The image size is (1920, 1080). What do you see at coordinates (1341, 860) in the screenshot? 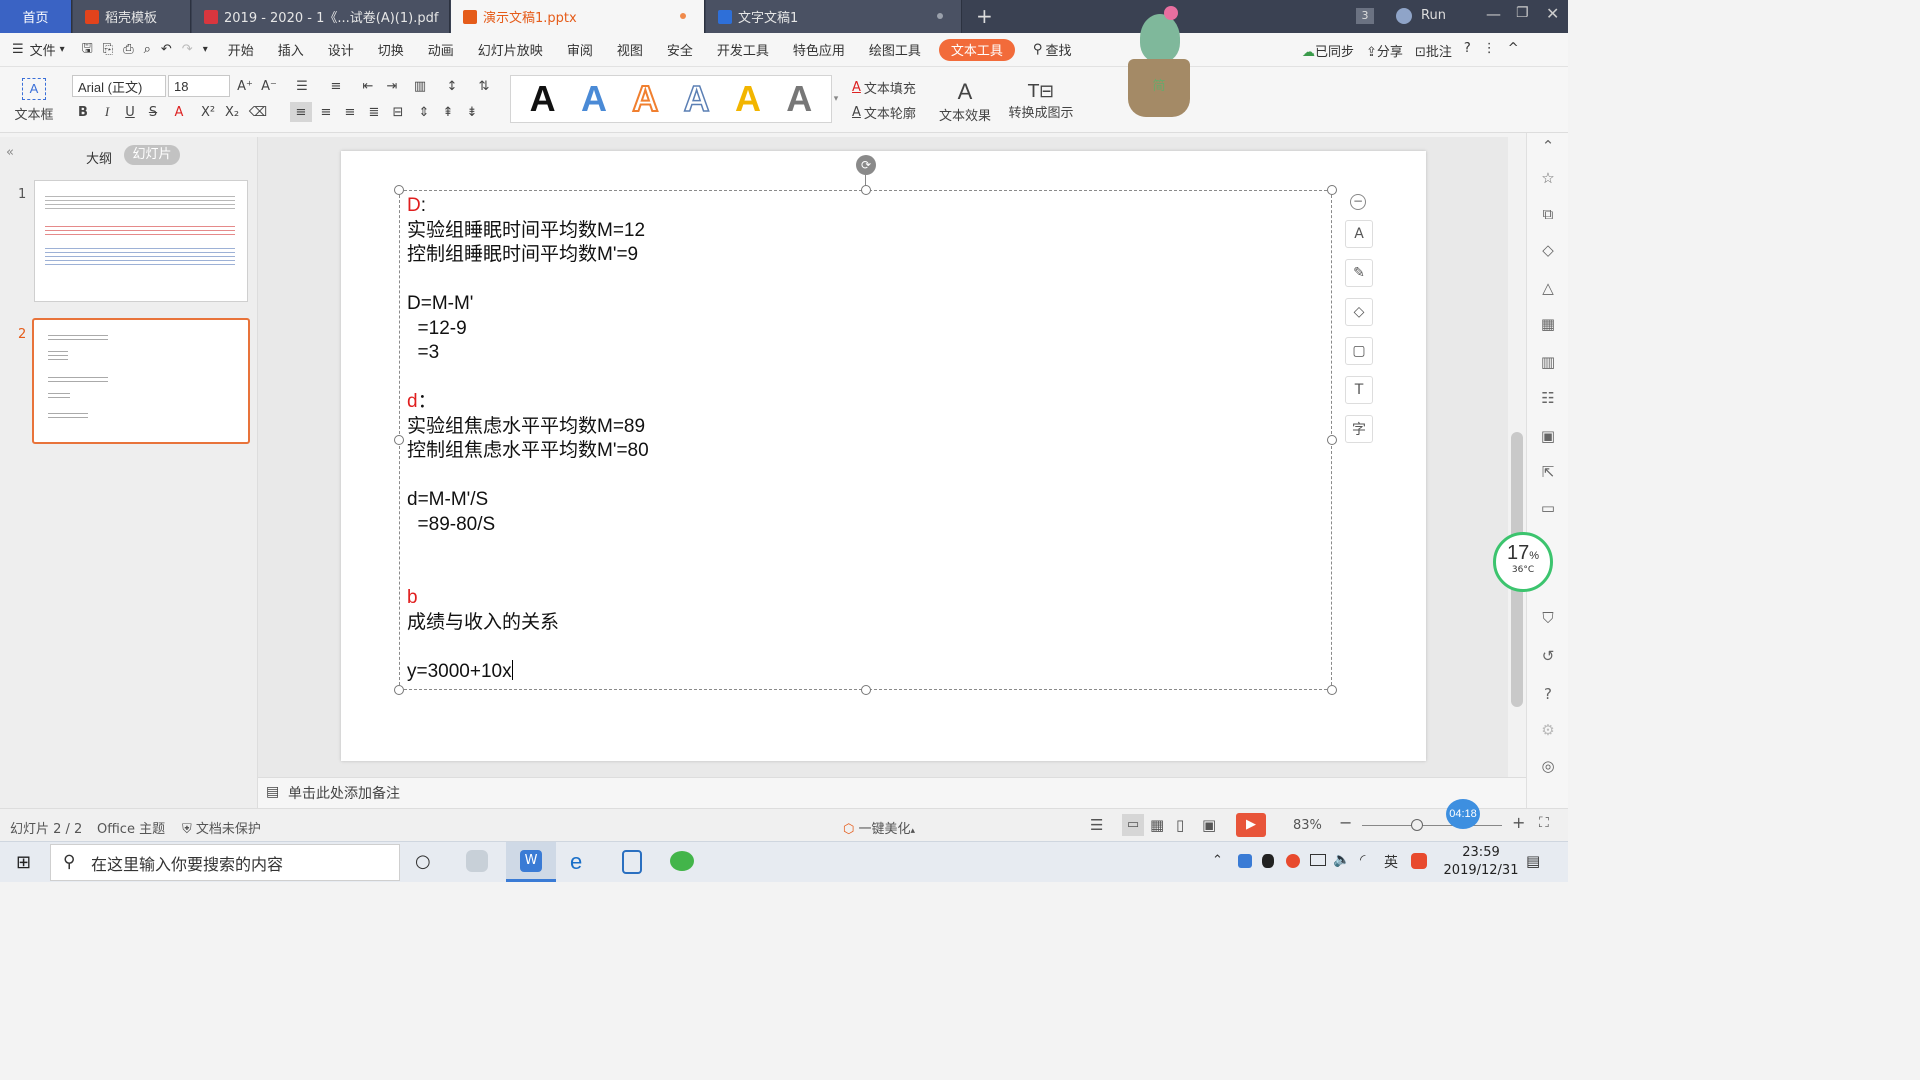
I see `volume-icon: 🔈` at bounding box center [1341, 860].